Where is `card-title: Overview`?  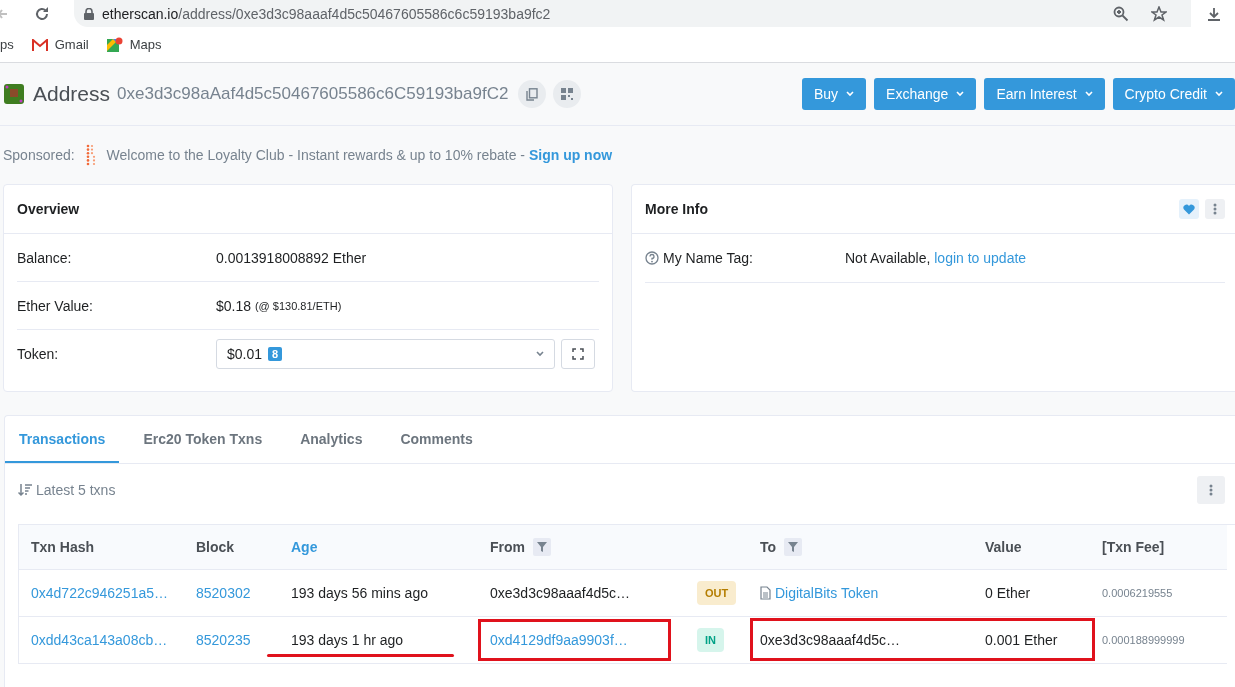
card-title: Overview is located at coordinates (48, 209).